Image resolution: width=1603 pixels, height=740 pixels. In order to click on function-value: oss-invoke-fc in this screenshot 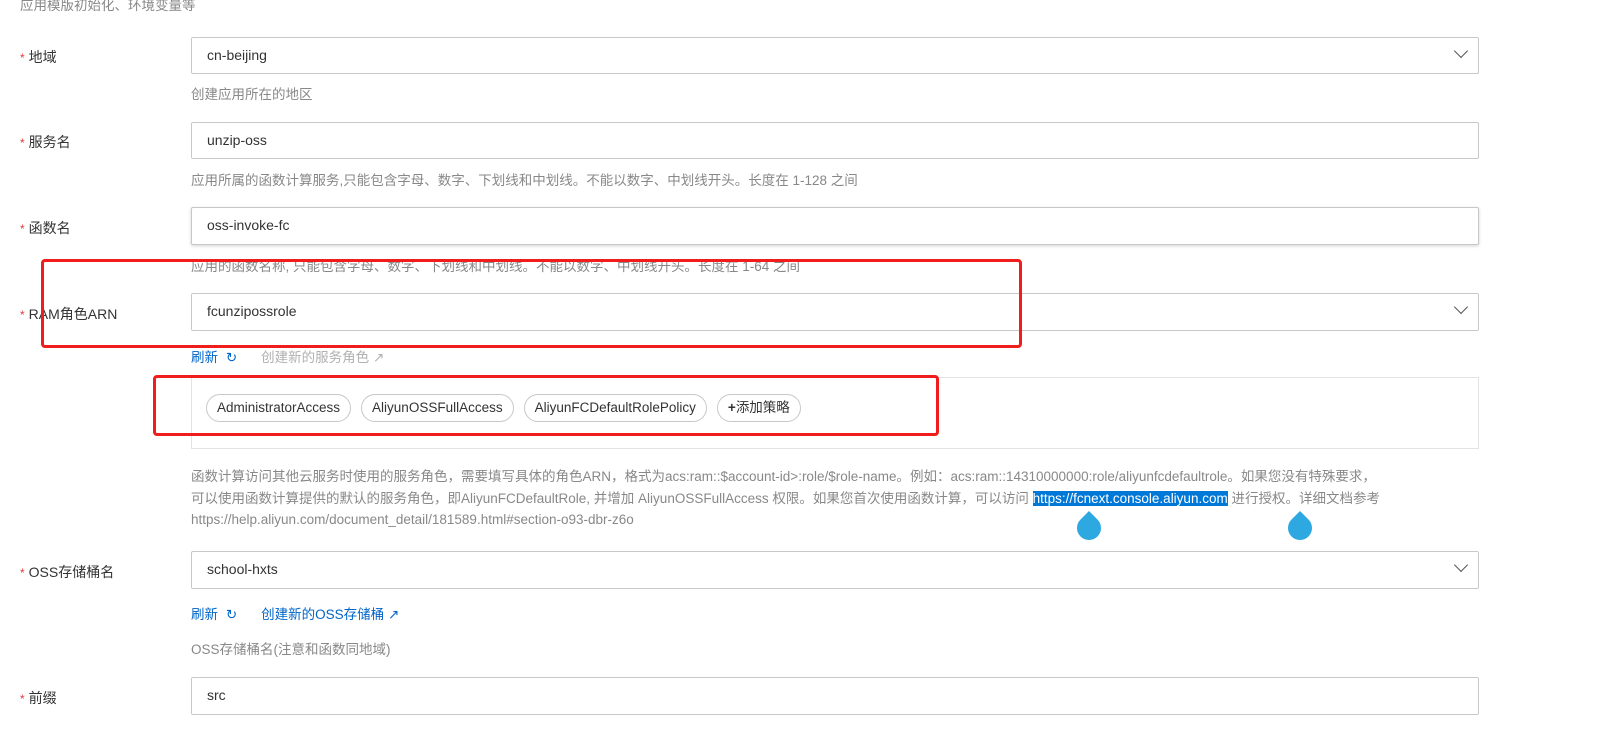, I will do `click(248, 225)`.